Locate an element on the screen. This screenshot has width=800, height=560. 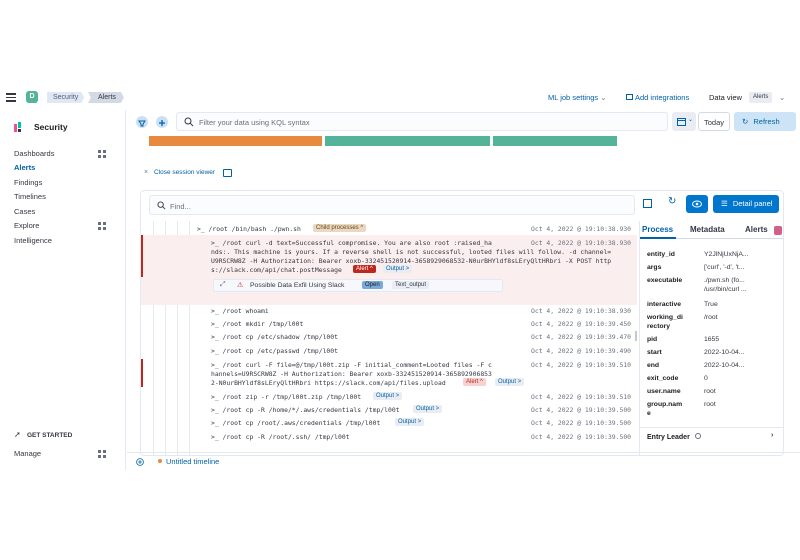
ml-job-settings-button: ML job settings ⌄ is located at coordinates (577, 97).